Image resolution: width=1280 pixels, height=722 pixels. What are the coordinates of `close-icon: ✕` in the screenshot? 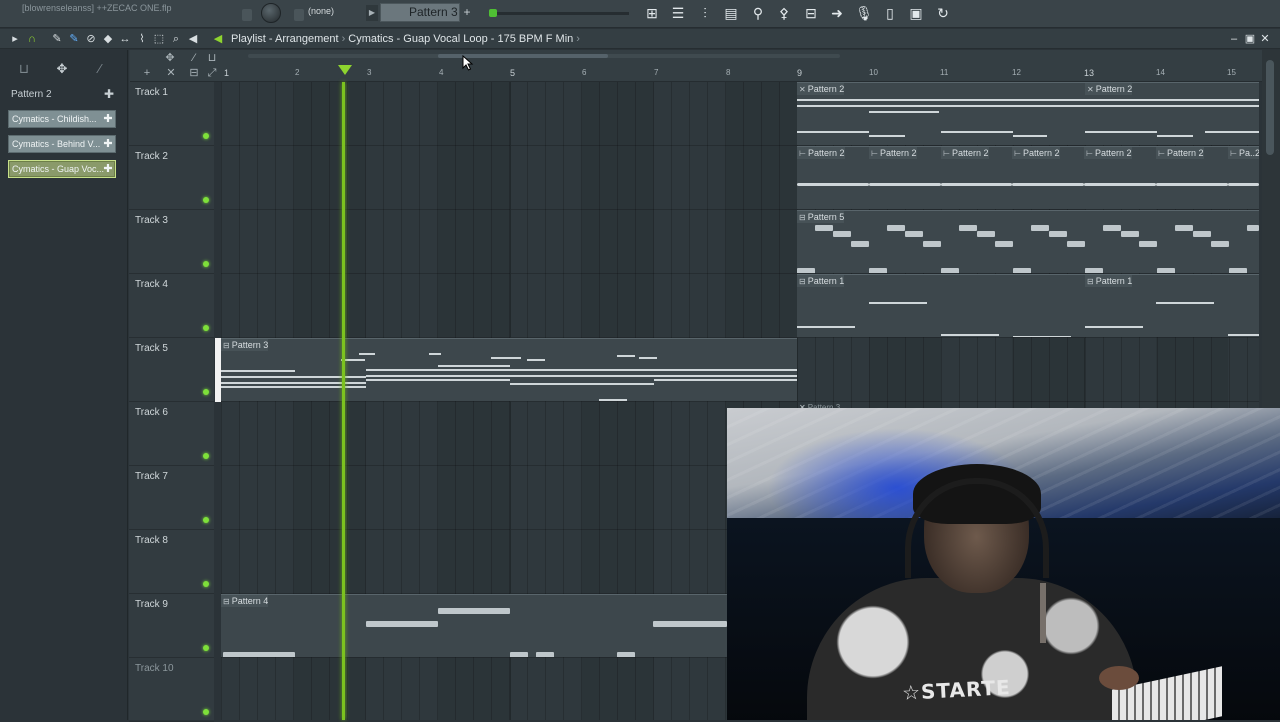 It's located at (1265, 39).